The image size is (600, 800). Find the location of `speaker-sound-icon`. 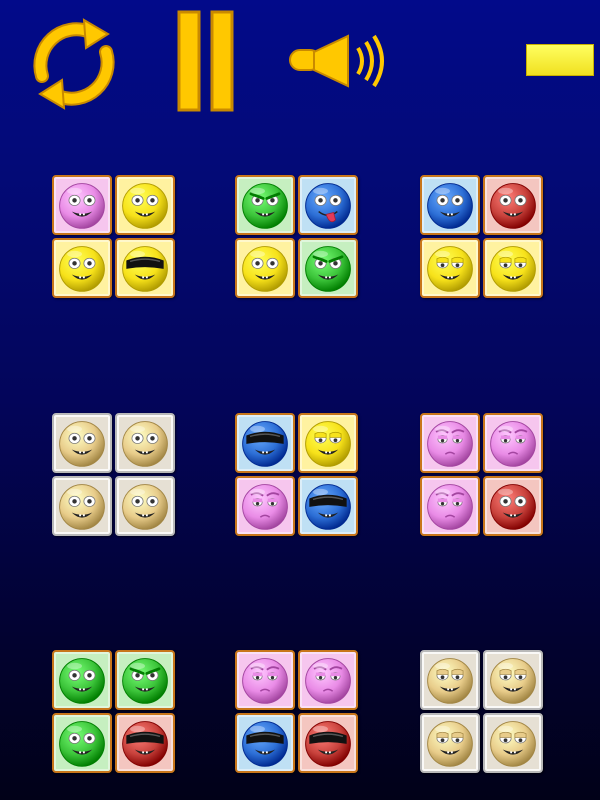

speaker-sound-icon is located at coordinates (336, 61).